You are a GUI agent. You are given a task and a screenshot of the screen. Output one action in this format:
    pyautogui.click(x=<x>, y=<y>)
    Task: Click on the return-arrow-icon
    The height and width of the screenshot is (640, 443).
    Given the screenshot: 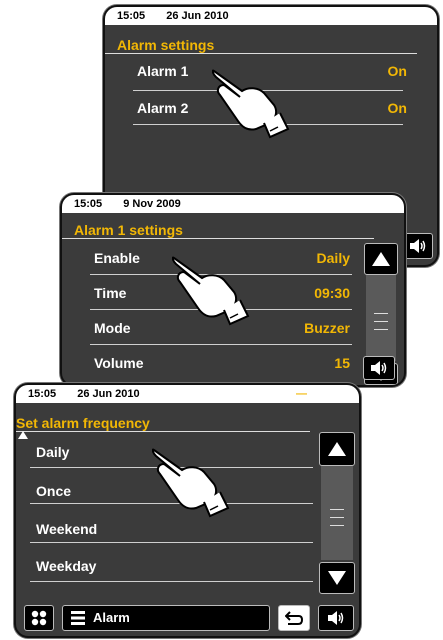 What is the action you would take?
    pyautogui.click(x=294, y=618)
    